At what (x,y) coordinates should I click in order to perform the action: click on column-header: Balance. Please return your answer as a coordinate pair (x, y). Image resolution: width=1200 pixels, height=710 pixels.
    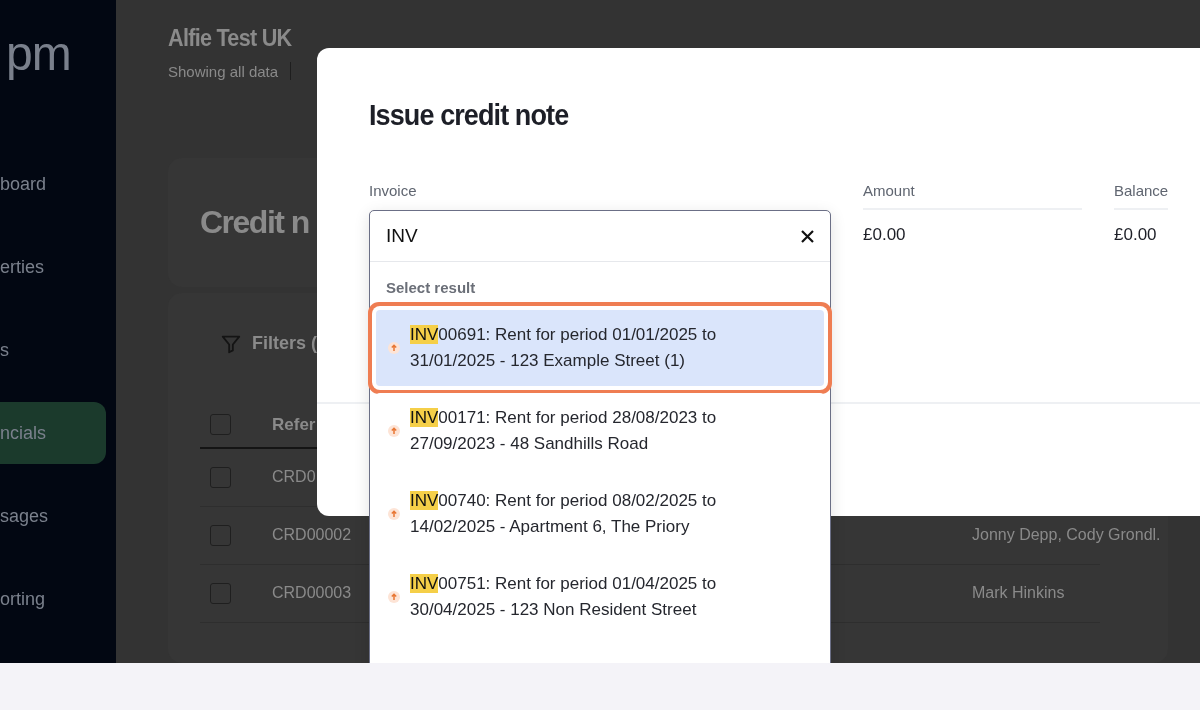
    Looking at the image, I should click on (1141, 191).